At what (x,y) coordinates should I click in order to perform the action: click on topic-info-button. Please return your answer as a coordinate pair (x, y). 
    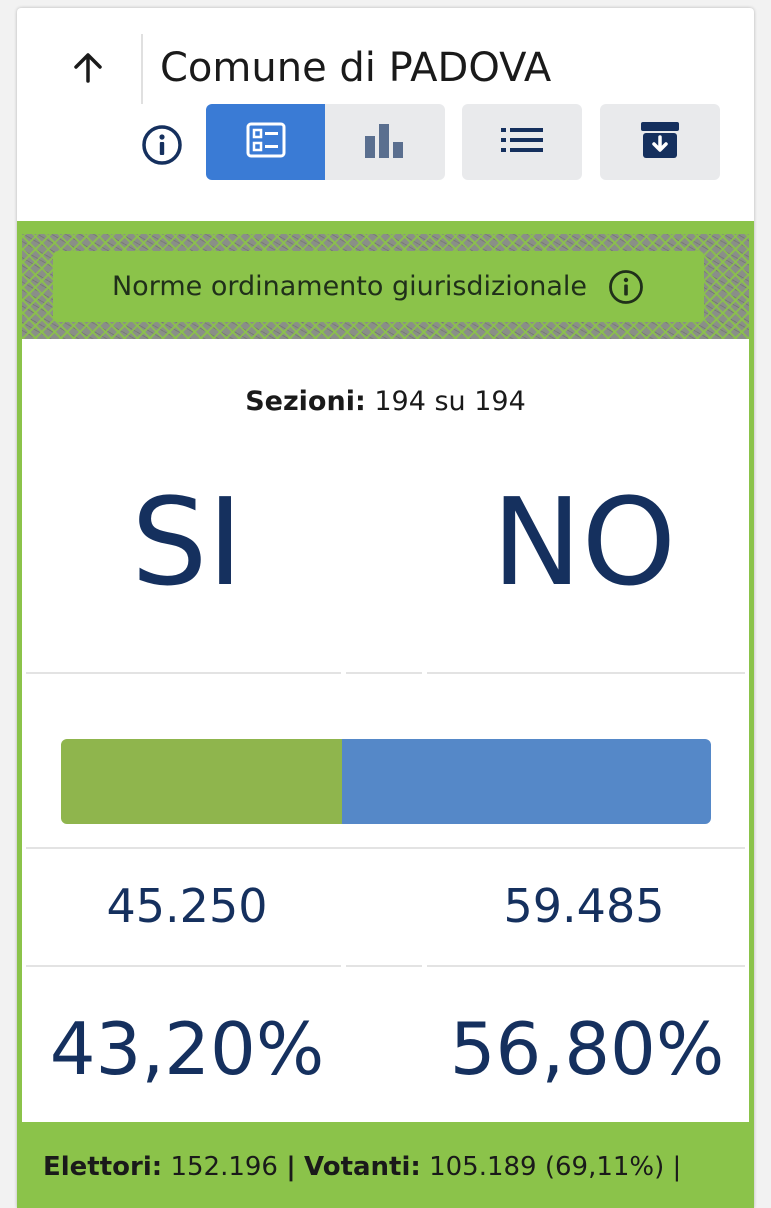
    Looking at the image, I should click on (626, 287).